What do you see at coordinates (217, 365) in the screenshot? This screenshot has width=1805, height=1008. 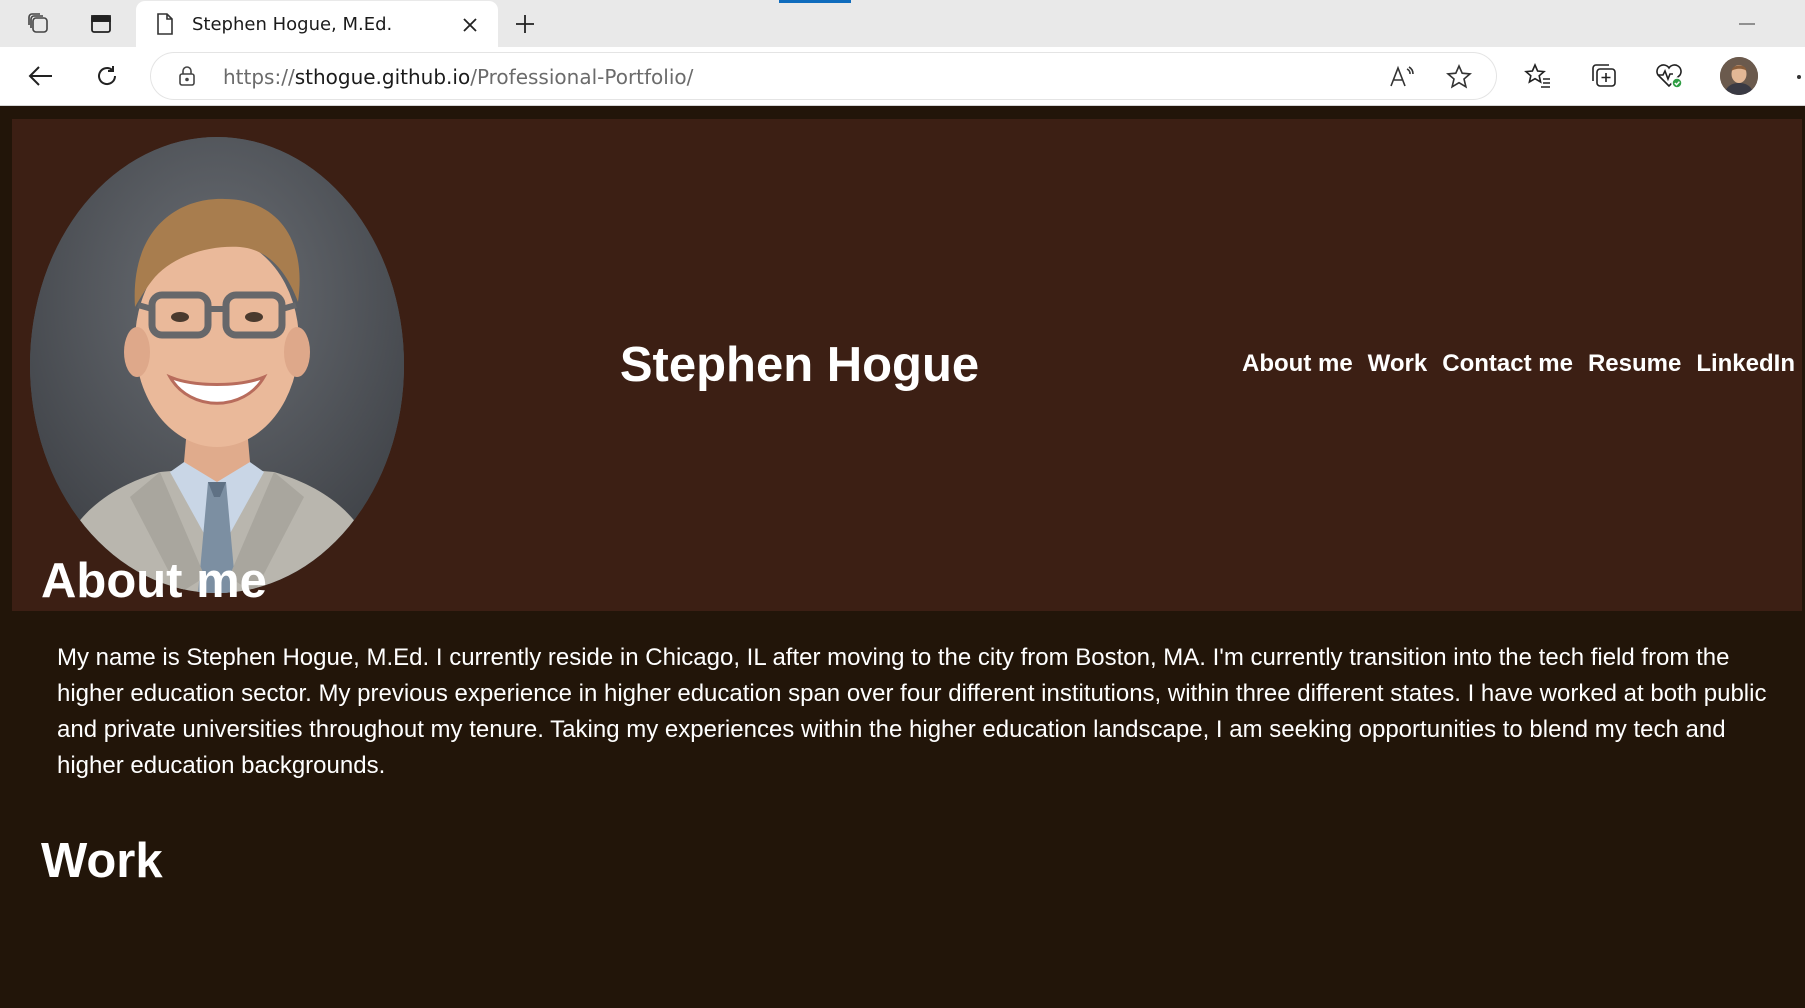 I see `profile-photo` at bounding box center [217, 365].